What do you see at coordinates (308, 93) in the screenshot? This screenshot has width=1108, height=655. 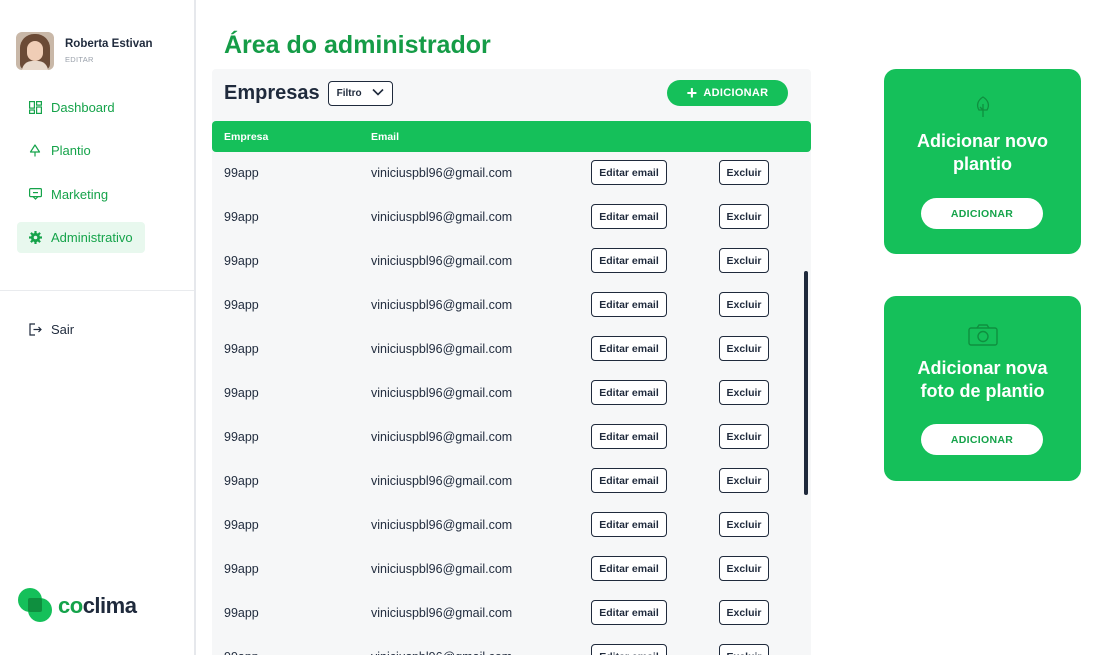 I see `table-toolbar: Empresas Filtro` at bounding box center [308, 93].